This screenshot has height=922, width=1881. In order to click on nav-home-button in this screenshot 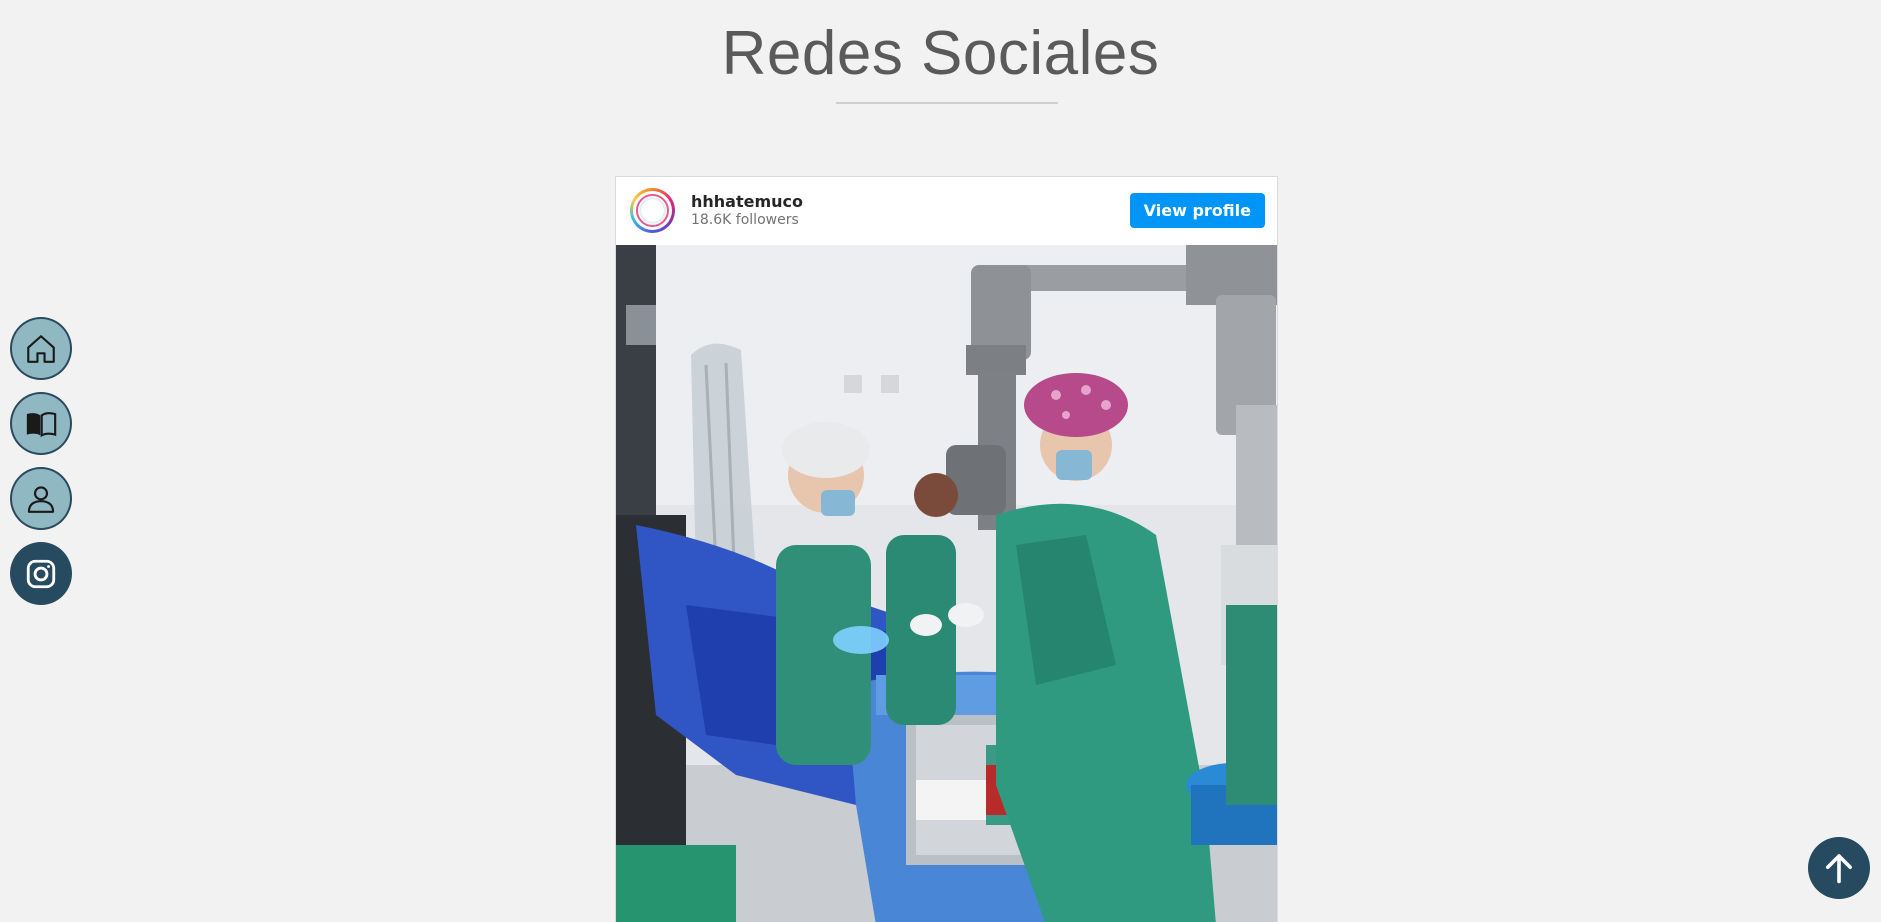, I will do `click(41, 348)`.